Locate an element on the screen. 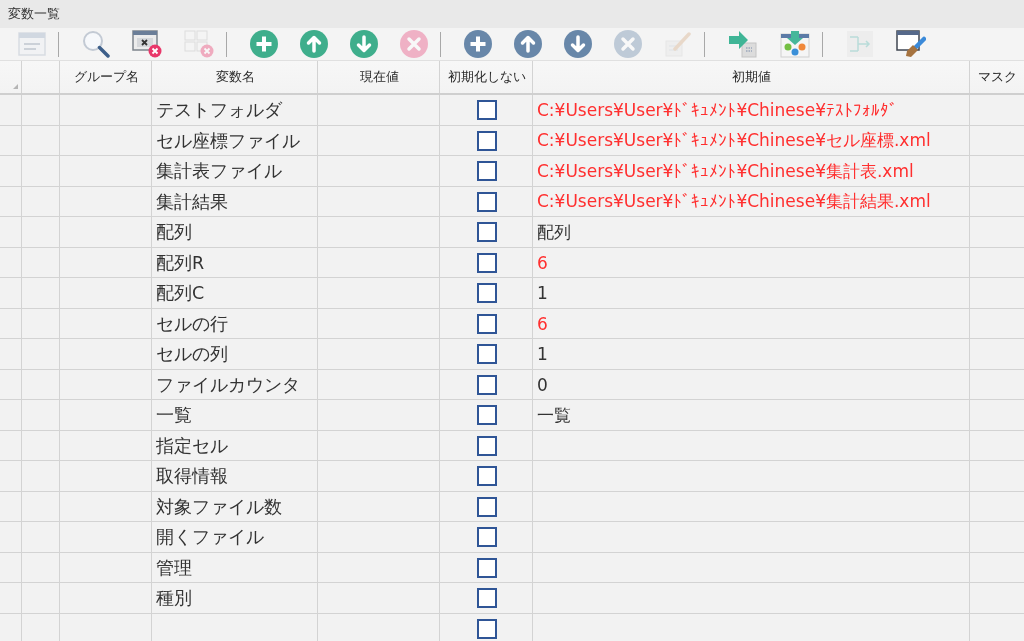  brush-button is located at coordinates (911, 44).